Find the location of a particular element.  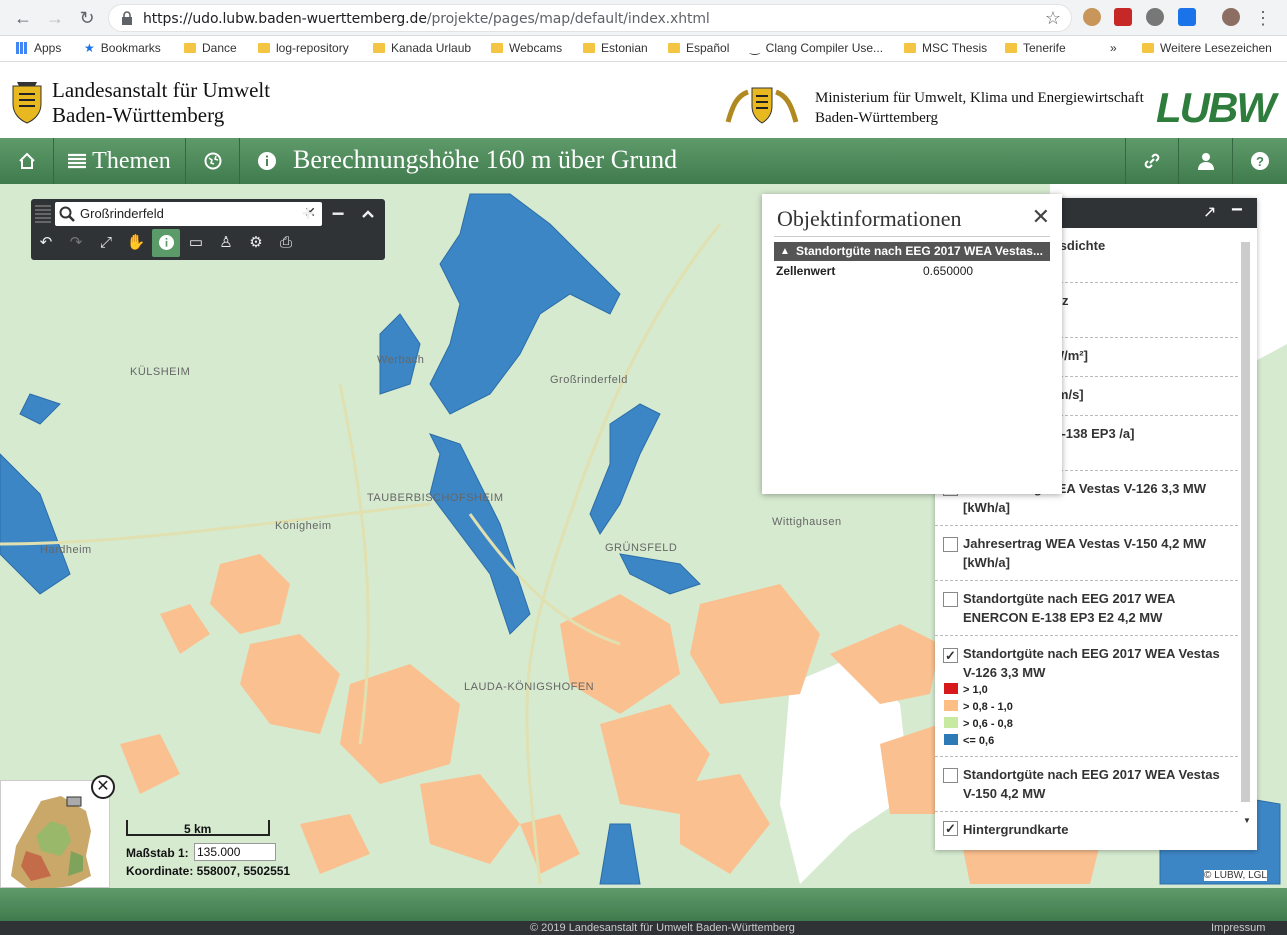

info-button is located at coordinates (266, 161).